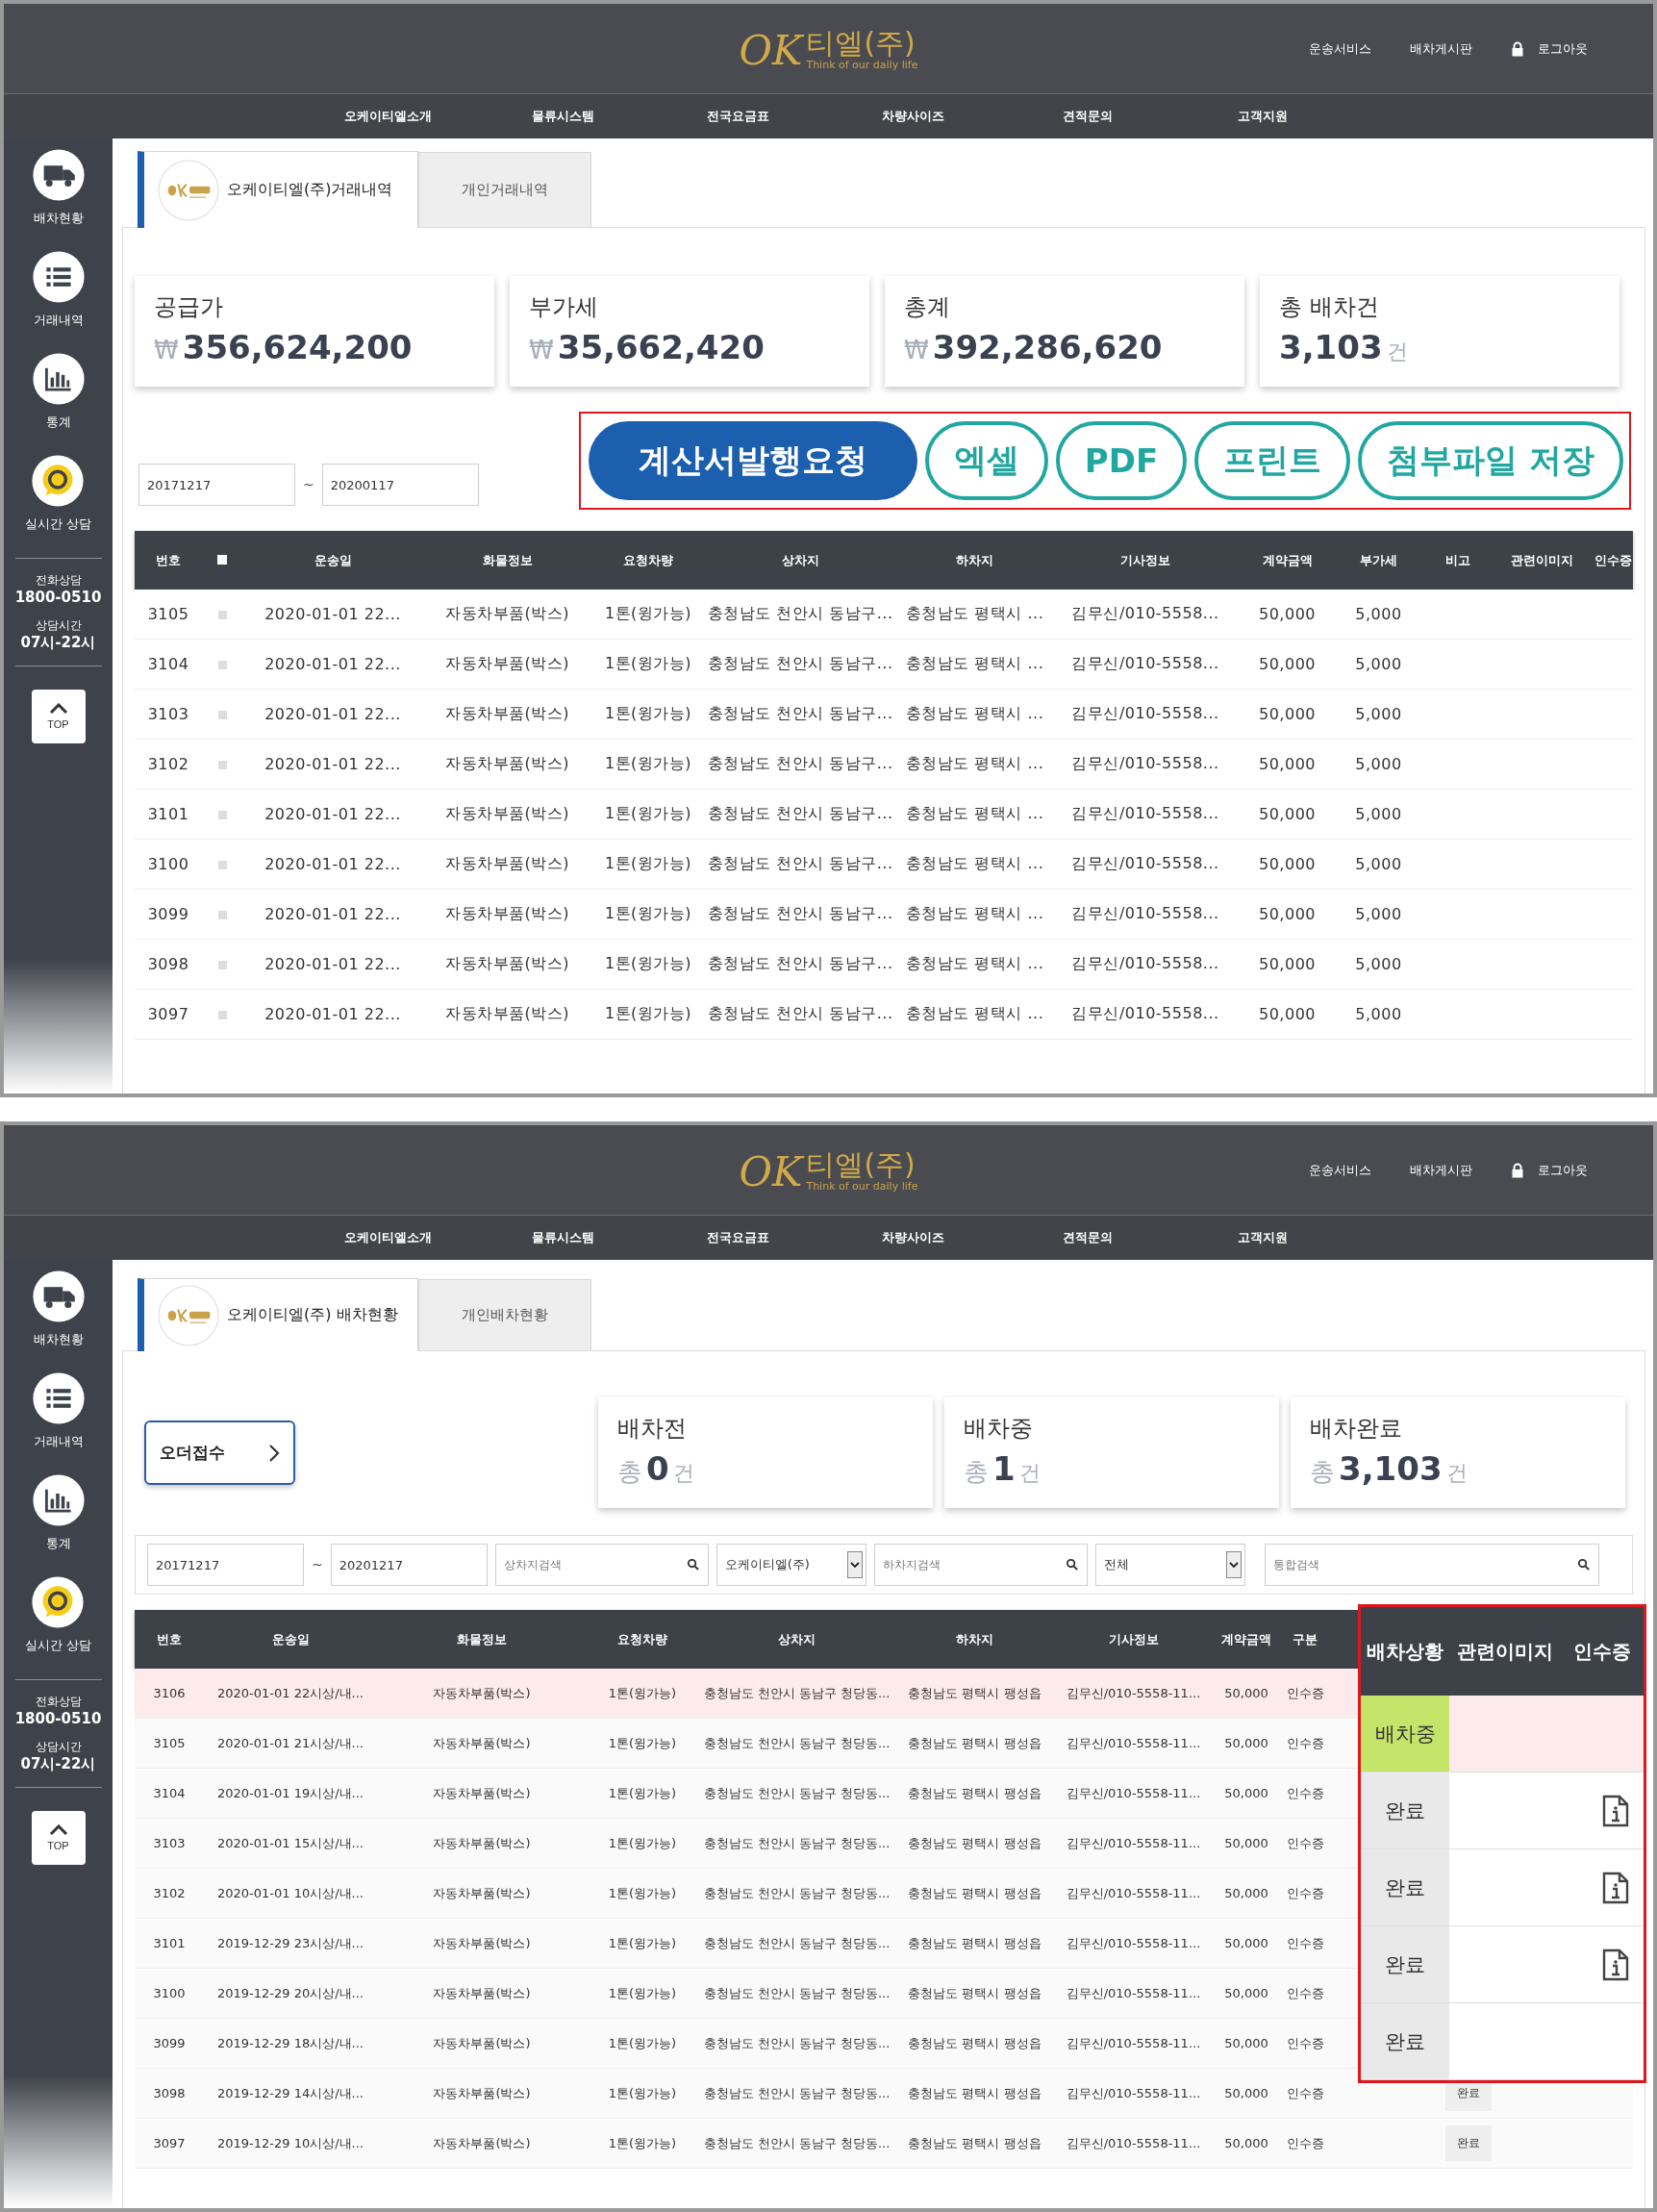 The image size is (1657, 2212). I want to click on card-value: 356,624,200, so click(297, 347).